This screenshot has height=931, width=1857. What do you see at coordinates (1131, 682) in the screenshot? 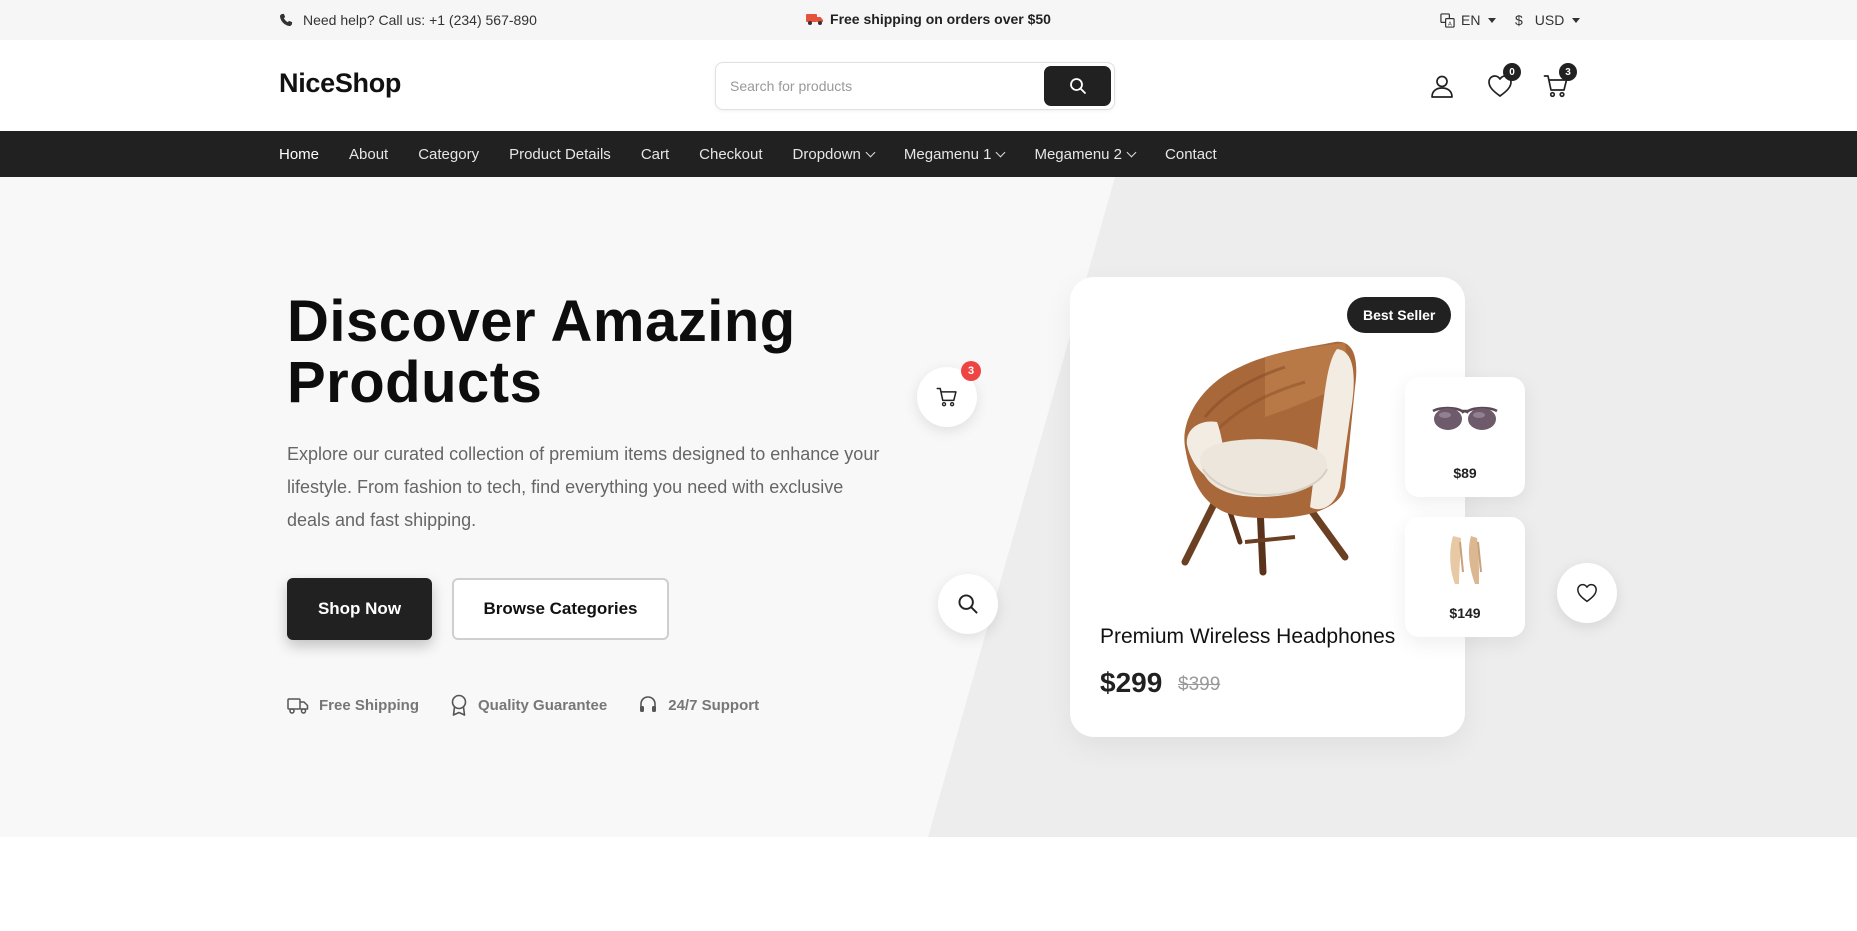
I see `product-price: $299` at bounding box center [1131, 682].